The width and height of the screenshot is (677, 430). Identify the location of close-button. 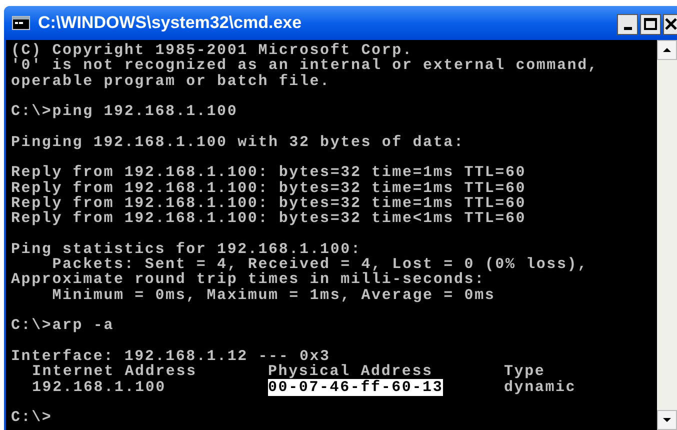
(670, 24).